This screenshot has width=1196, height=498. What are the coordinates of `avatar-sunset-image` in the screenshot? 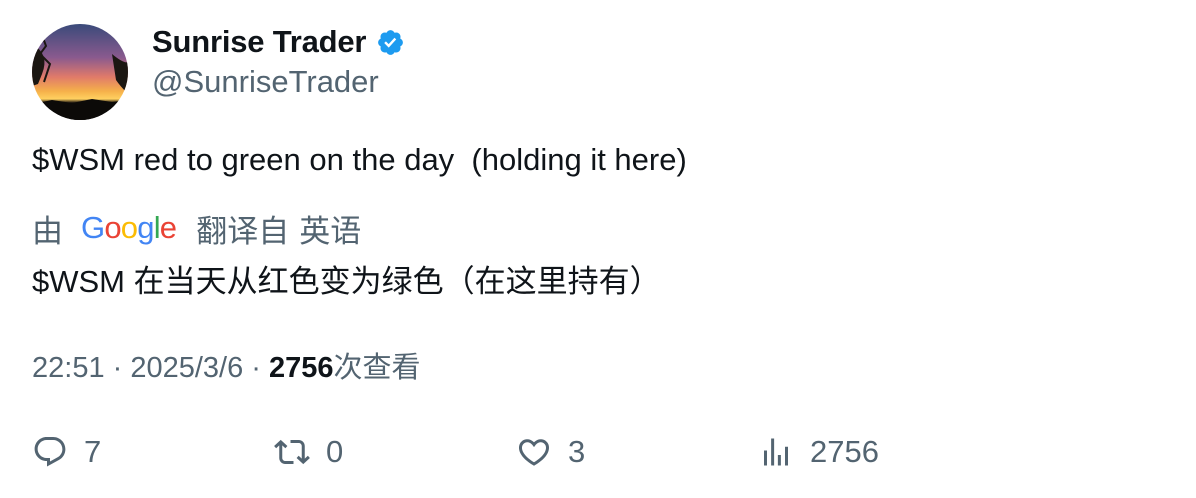 It's located at (80, 72).